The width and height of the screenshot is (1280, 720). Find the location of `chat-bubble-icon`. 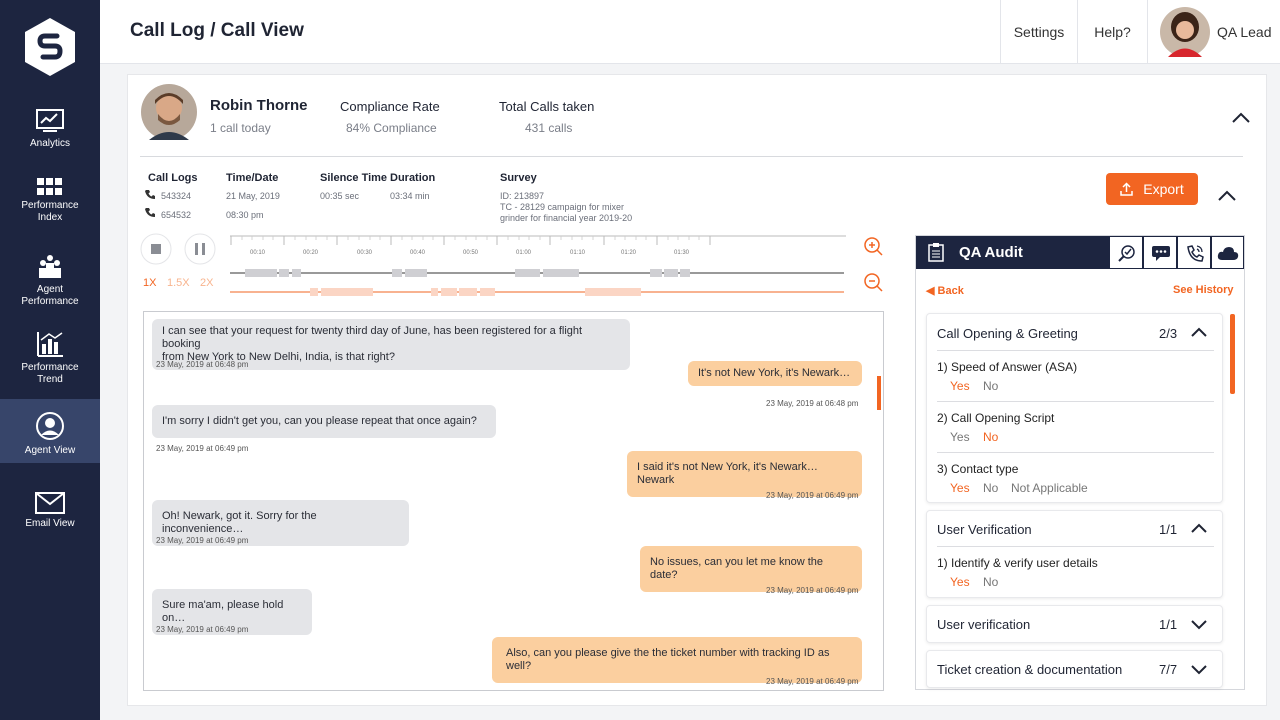

chat-bubble-icon is located at coordinates (1161, 253).